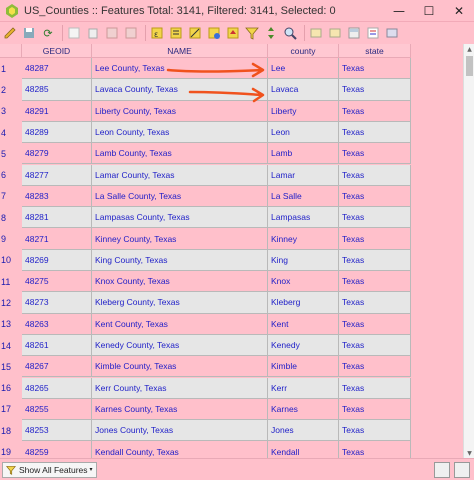  I want to click on geoid-cell: 48253, so click(57, 431).